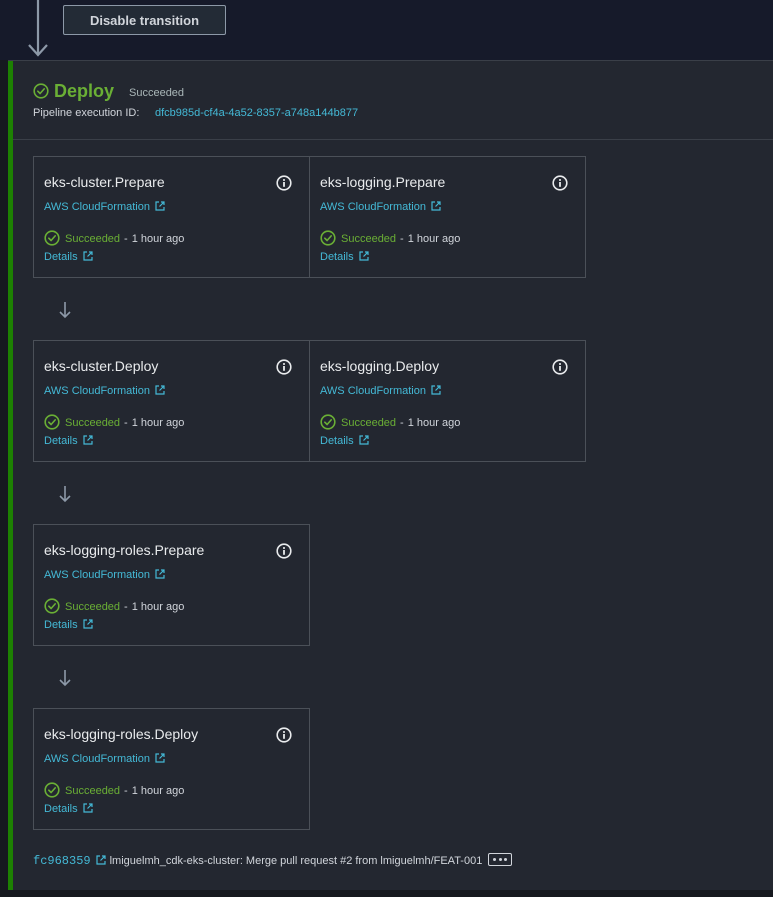 The image size is (773, 897). Describe the element at coordinates (383, 182) in the screenshot. I see `action-title: eks-logging.Prepare` at that location.